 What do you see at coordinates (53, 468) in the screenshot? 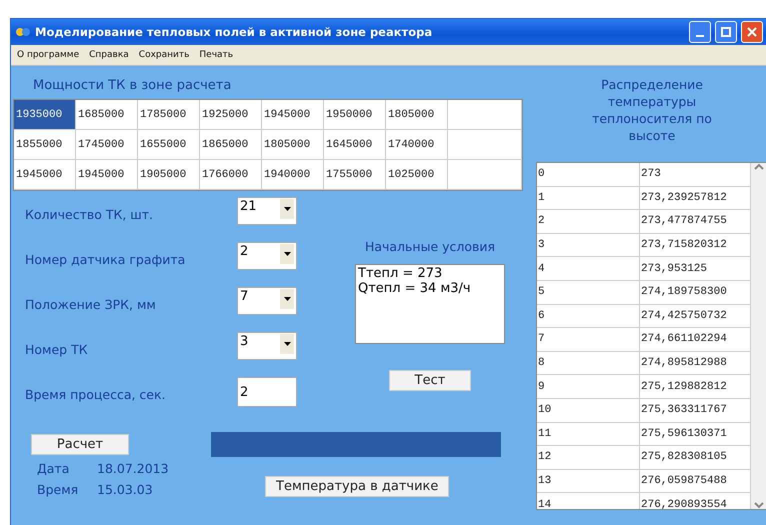
I see `date-label: Дата` at bounding box center [53, 468].